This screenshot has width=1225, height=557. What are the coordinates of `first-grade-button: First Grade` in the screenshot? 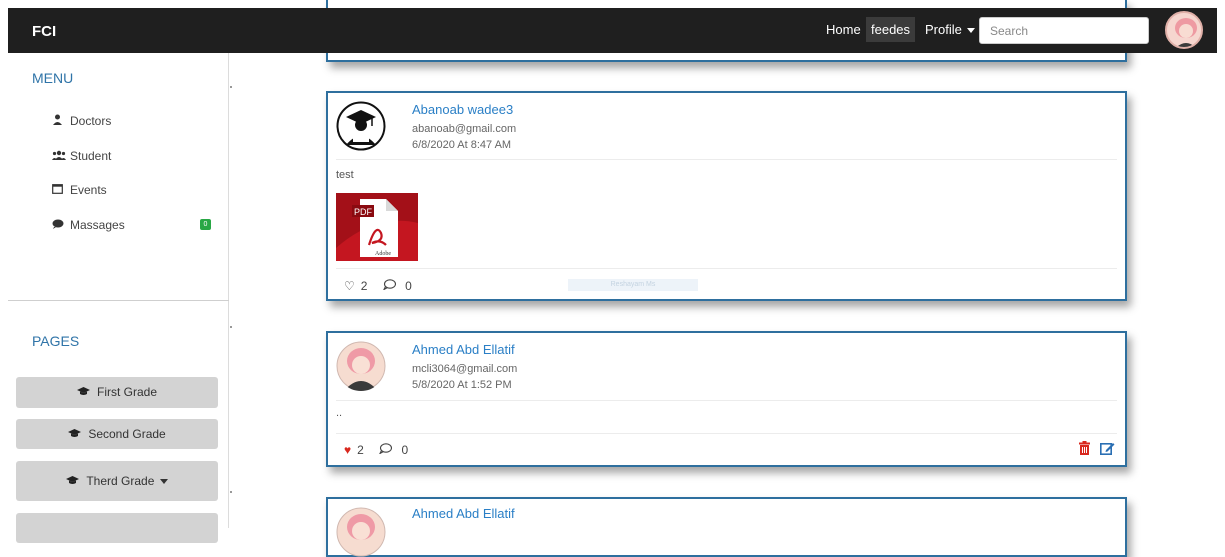 It's located at (117, 392).